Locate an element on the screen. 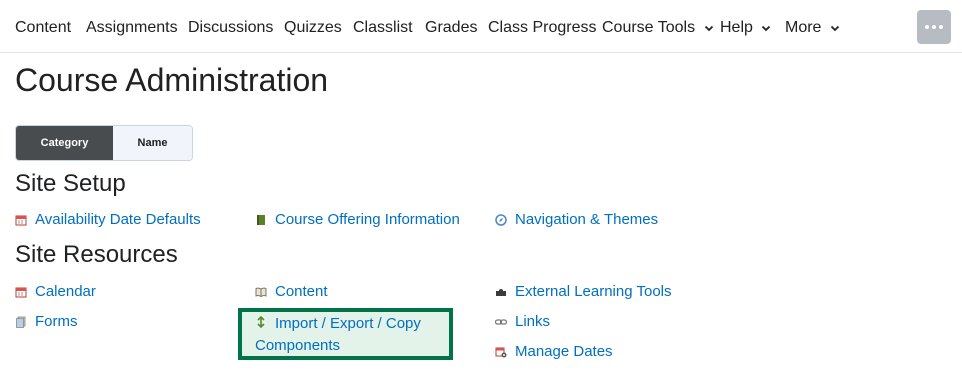  overflow-menu-button is located at coordinates (934, 27).